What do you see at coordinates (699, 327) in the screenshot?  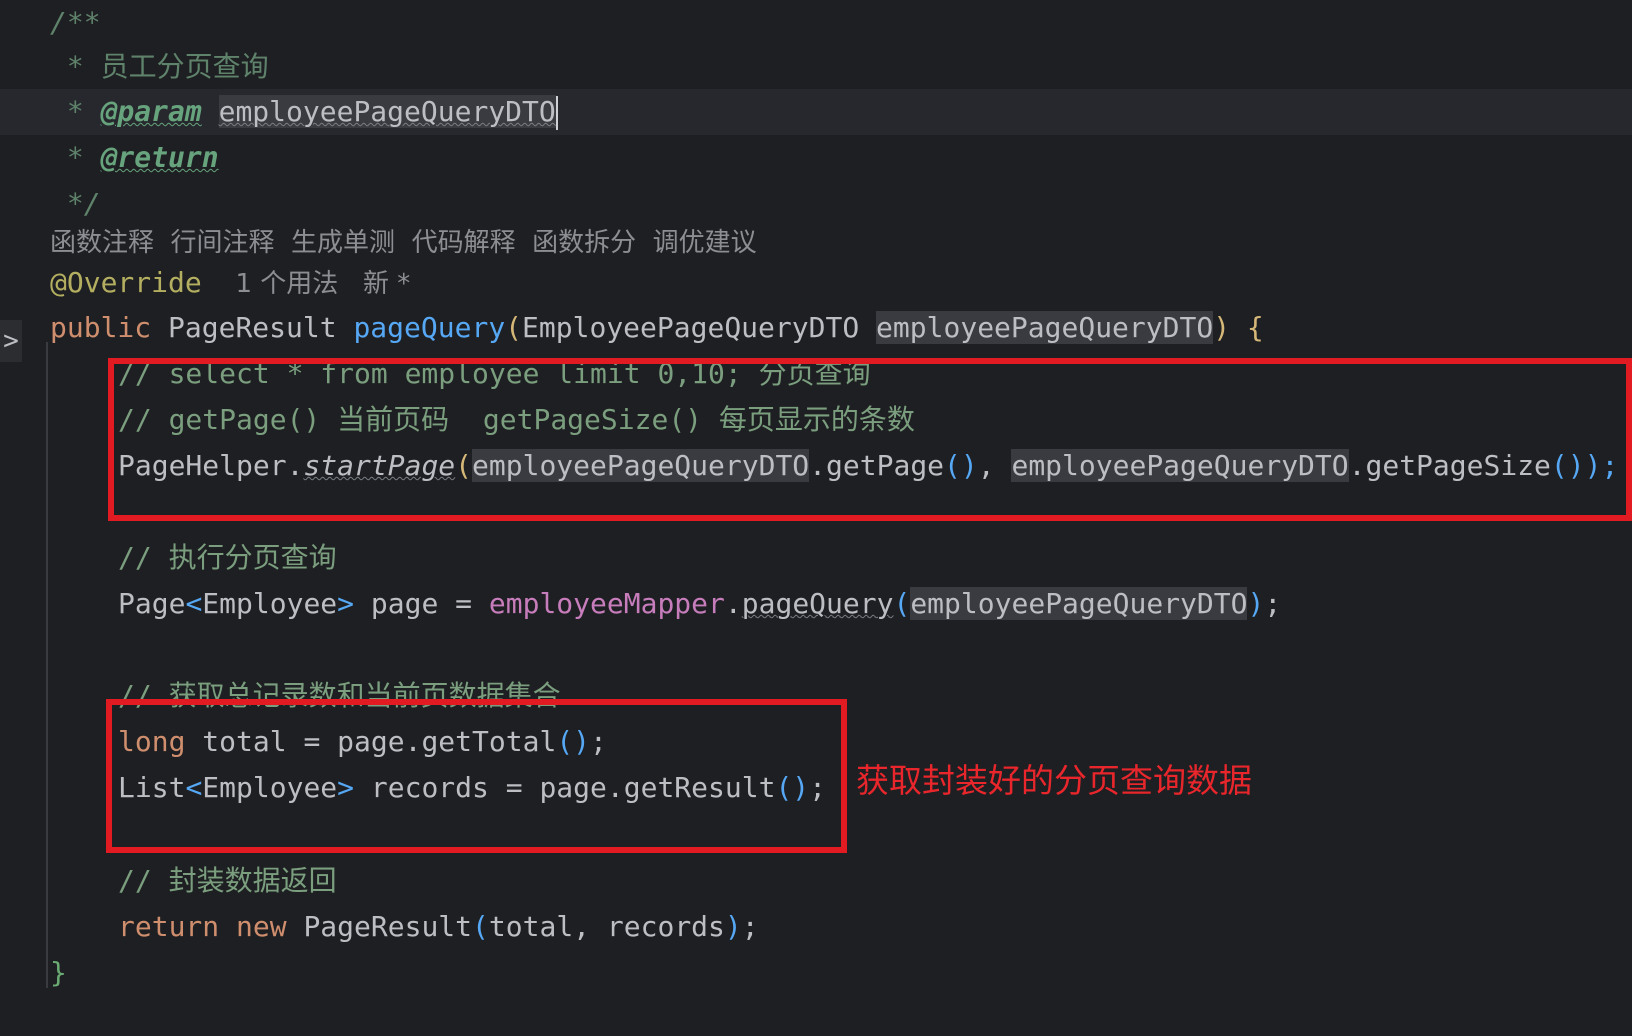 I see `param-type: EmployeePageQueryDTO` at bounding box center [699, 327].